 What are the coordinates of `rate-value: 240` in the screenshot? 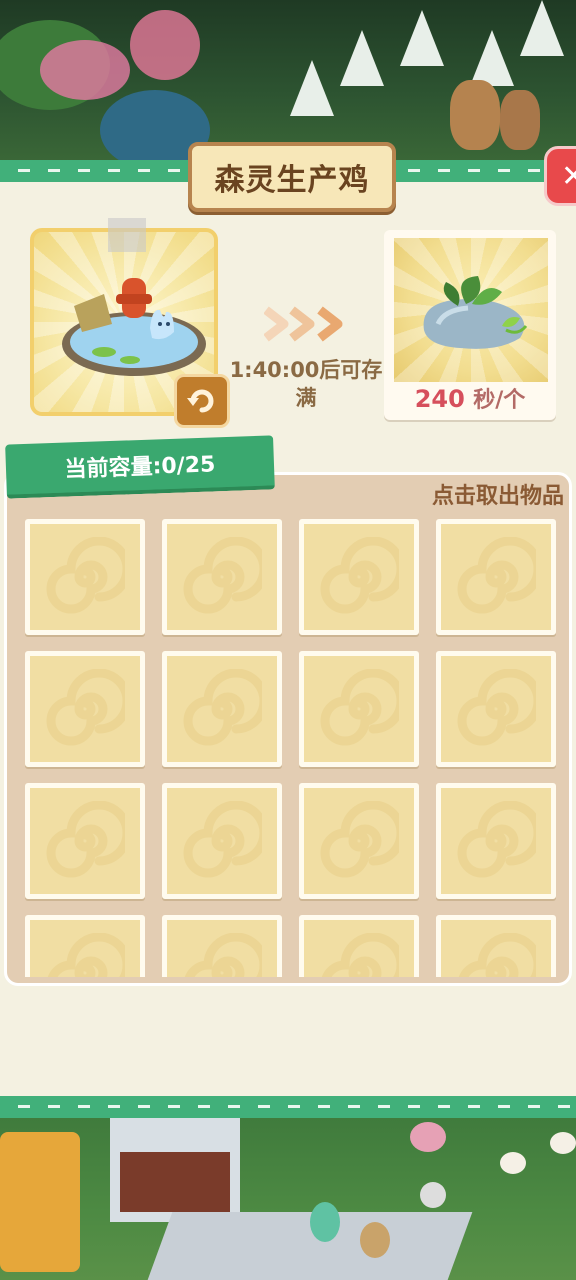 It's located at (439, 399).